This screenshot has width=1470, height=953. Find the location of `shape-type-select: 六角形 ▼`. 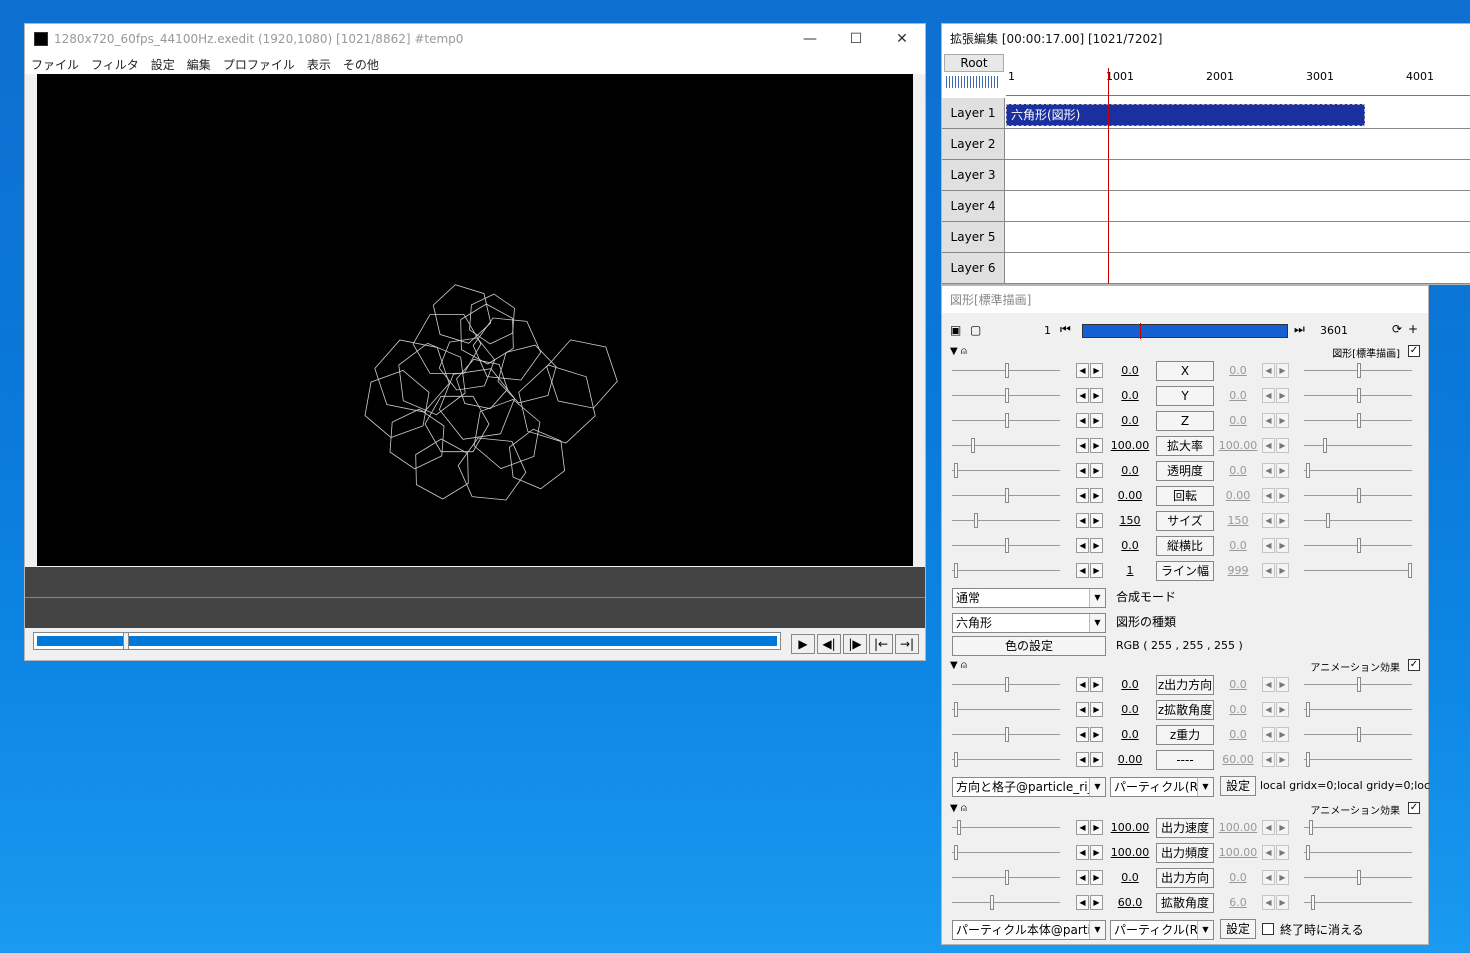

shape-type-select: 六角形 ▼ is located at coordinates (1029, 623).